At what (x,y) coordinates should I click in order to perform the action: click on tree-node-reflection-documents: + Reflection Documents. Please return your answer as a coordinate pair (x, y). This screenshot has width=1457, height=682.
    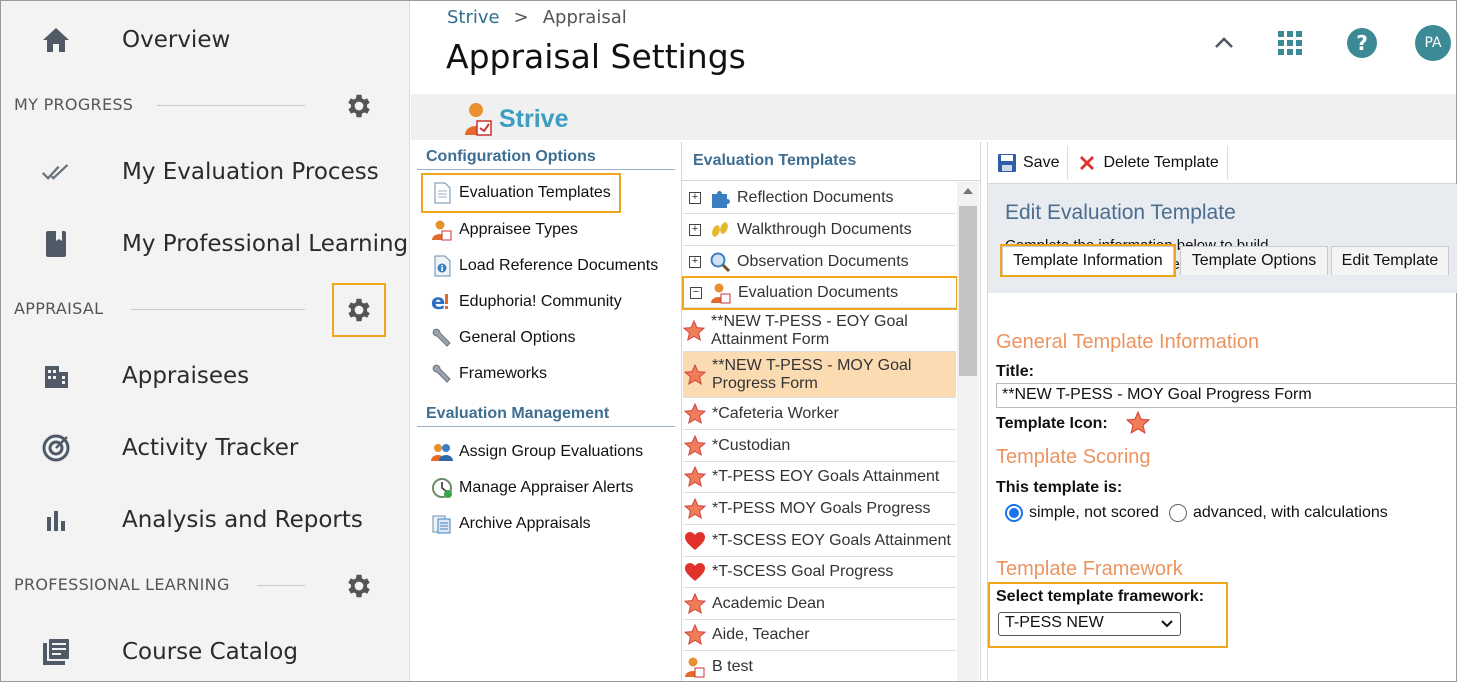
    Looking at the image, I should click on (819, 198).